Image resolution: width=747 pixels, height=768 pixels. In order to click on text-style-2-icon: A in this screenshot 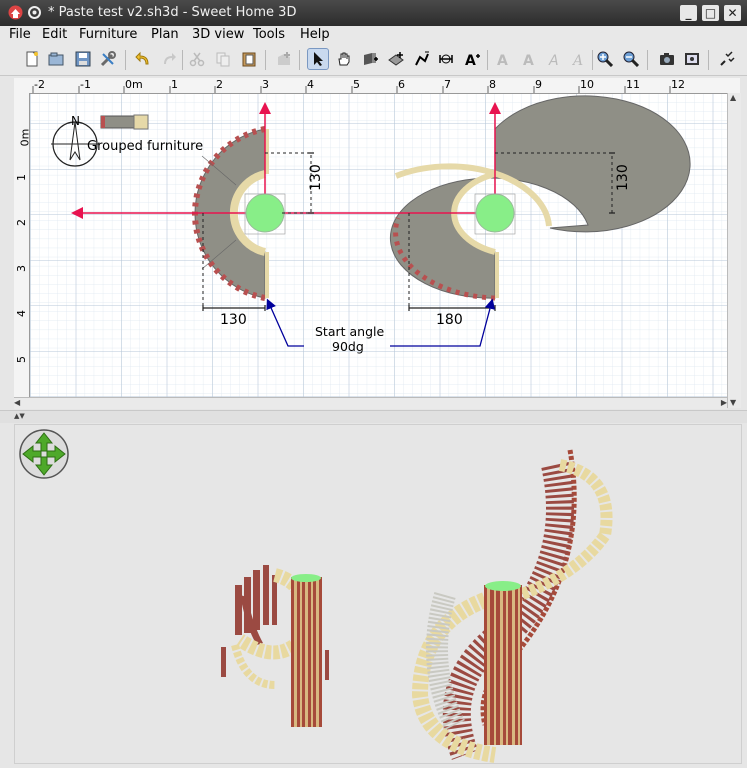, I will do `click(529, 59)`.